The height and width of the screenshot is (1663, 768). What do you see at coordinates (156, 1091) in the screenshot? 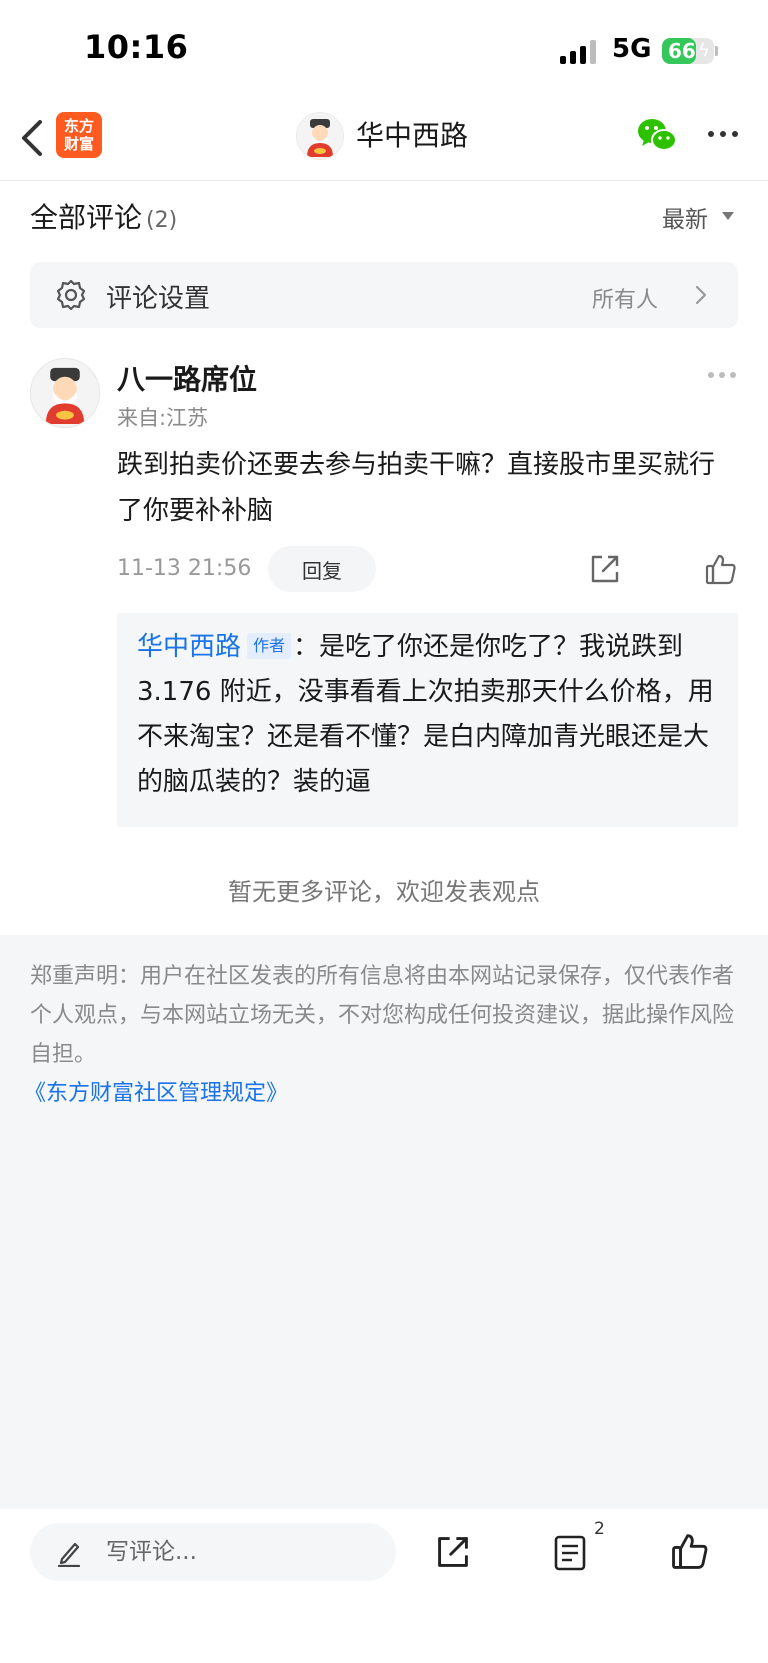
I see `community-rules-link: 《东方财富社区管理规定》` at bounding box center [156, 1091].